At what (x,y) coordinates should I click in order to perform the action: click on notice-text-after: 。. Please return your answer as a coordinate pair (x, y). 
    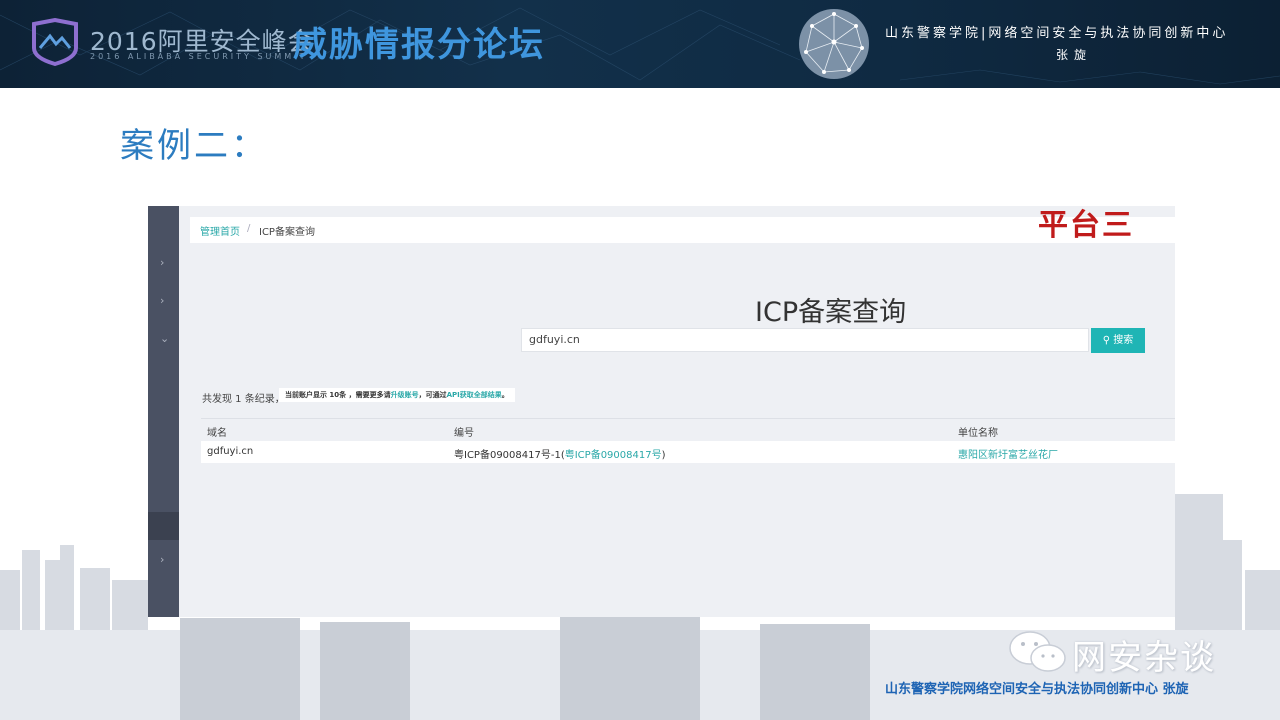
    Looking at the image, I should click on (505, 395).